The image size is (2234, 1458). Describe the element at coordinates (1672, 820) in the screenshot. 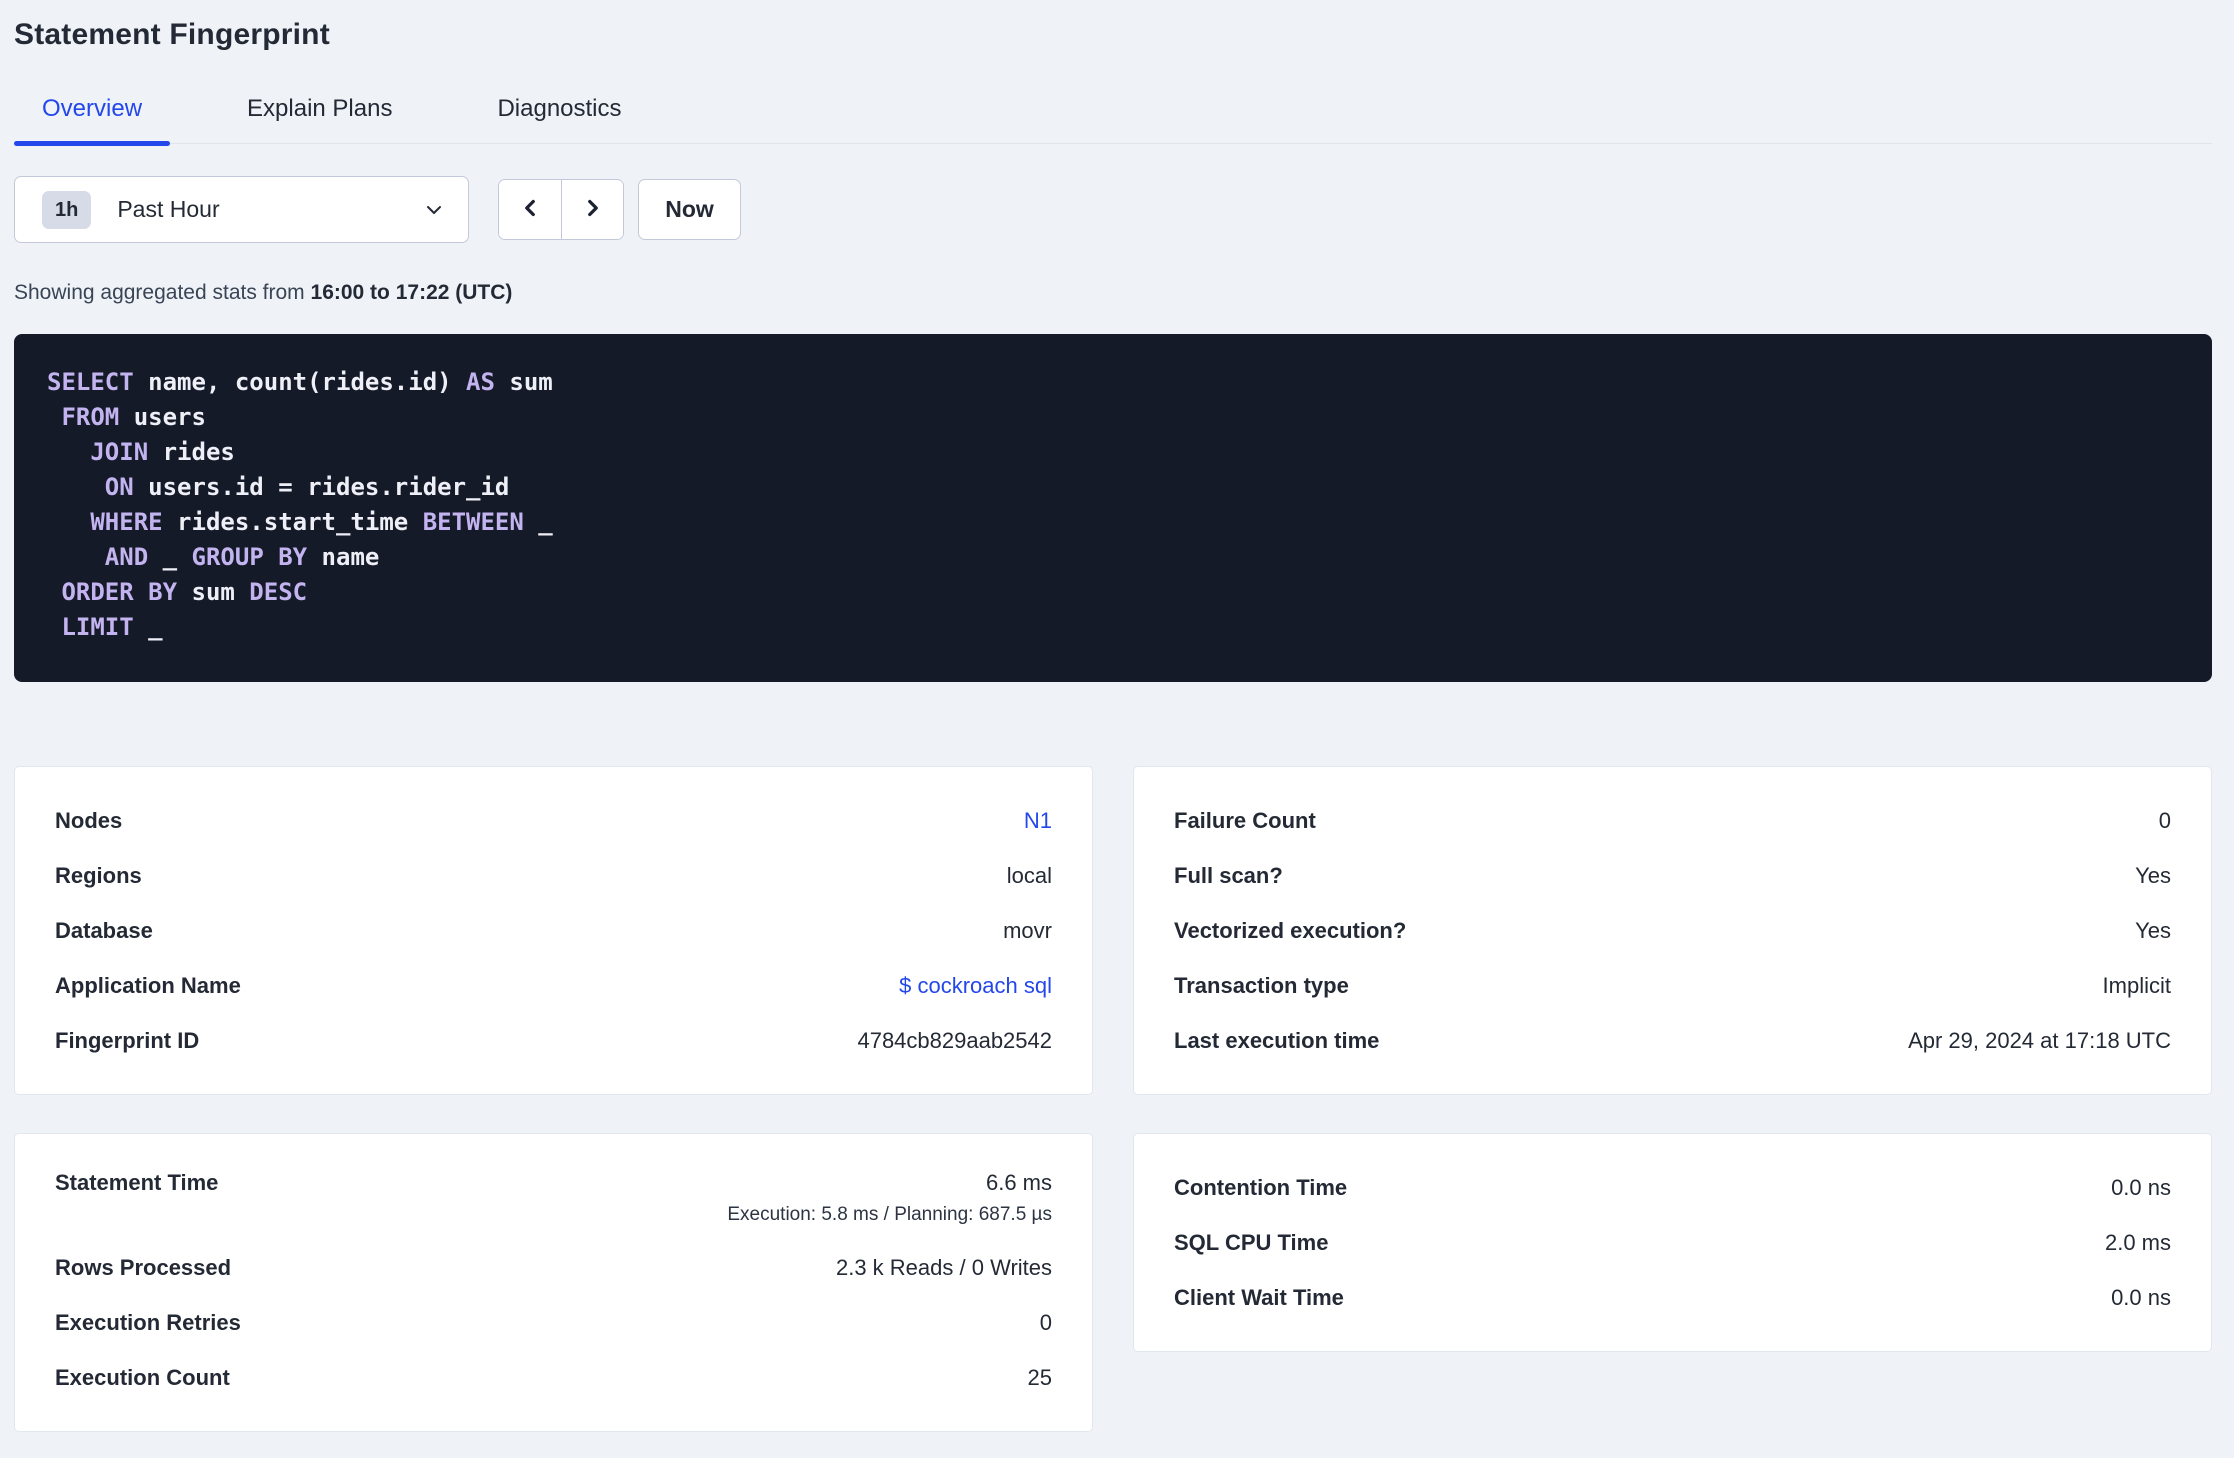

I see `stat-row-failure-count: Failure Count 0` at that location.